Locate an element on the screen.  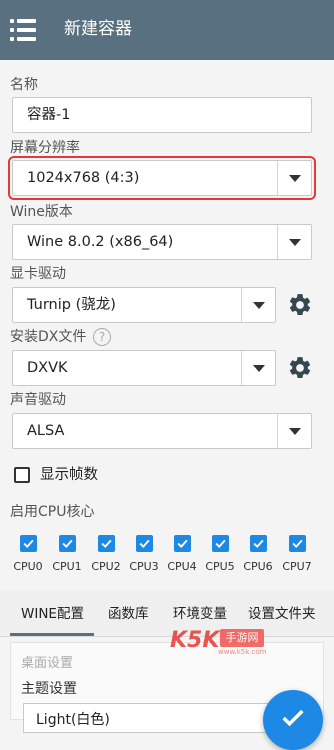
wine-version-select: Wine 8.0.2 (x86_64) is located at coordinates (162, 242).